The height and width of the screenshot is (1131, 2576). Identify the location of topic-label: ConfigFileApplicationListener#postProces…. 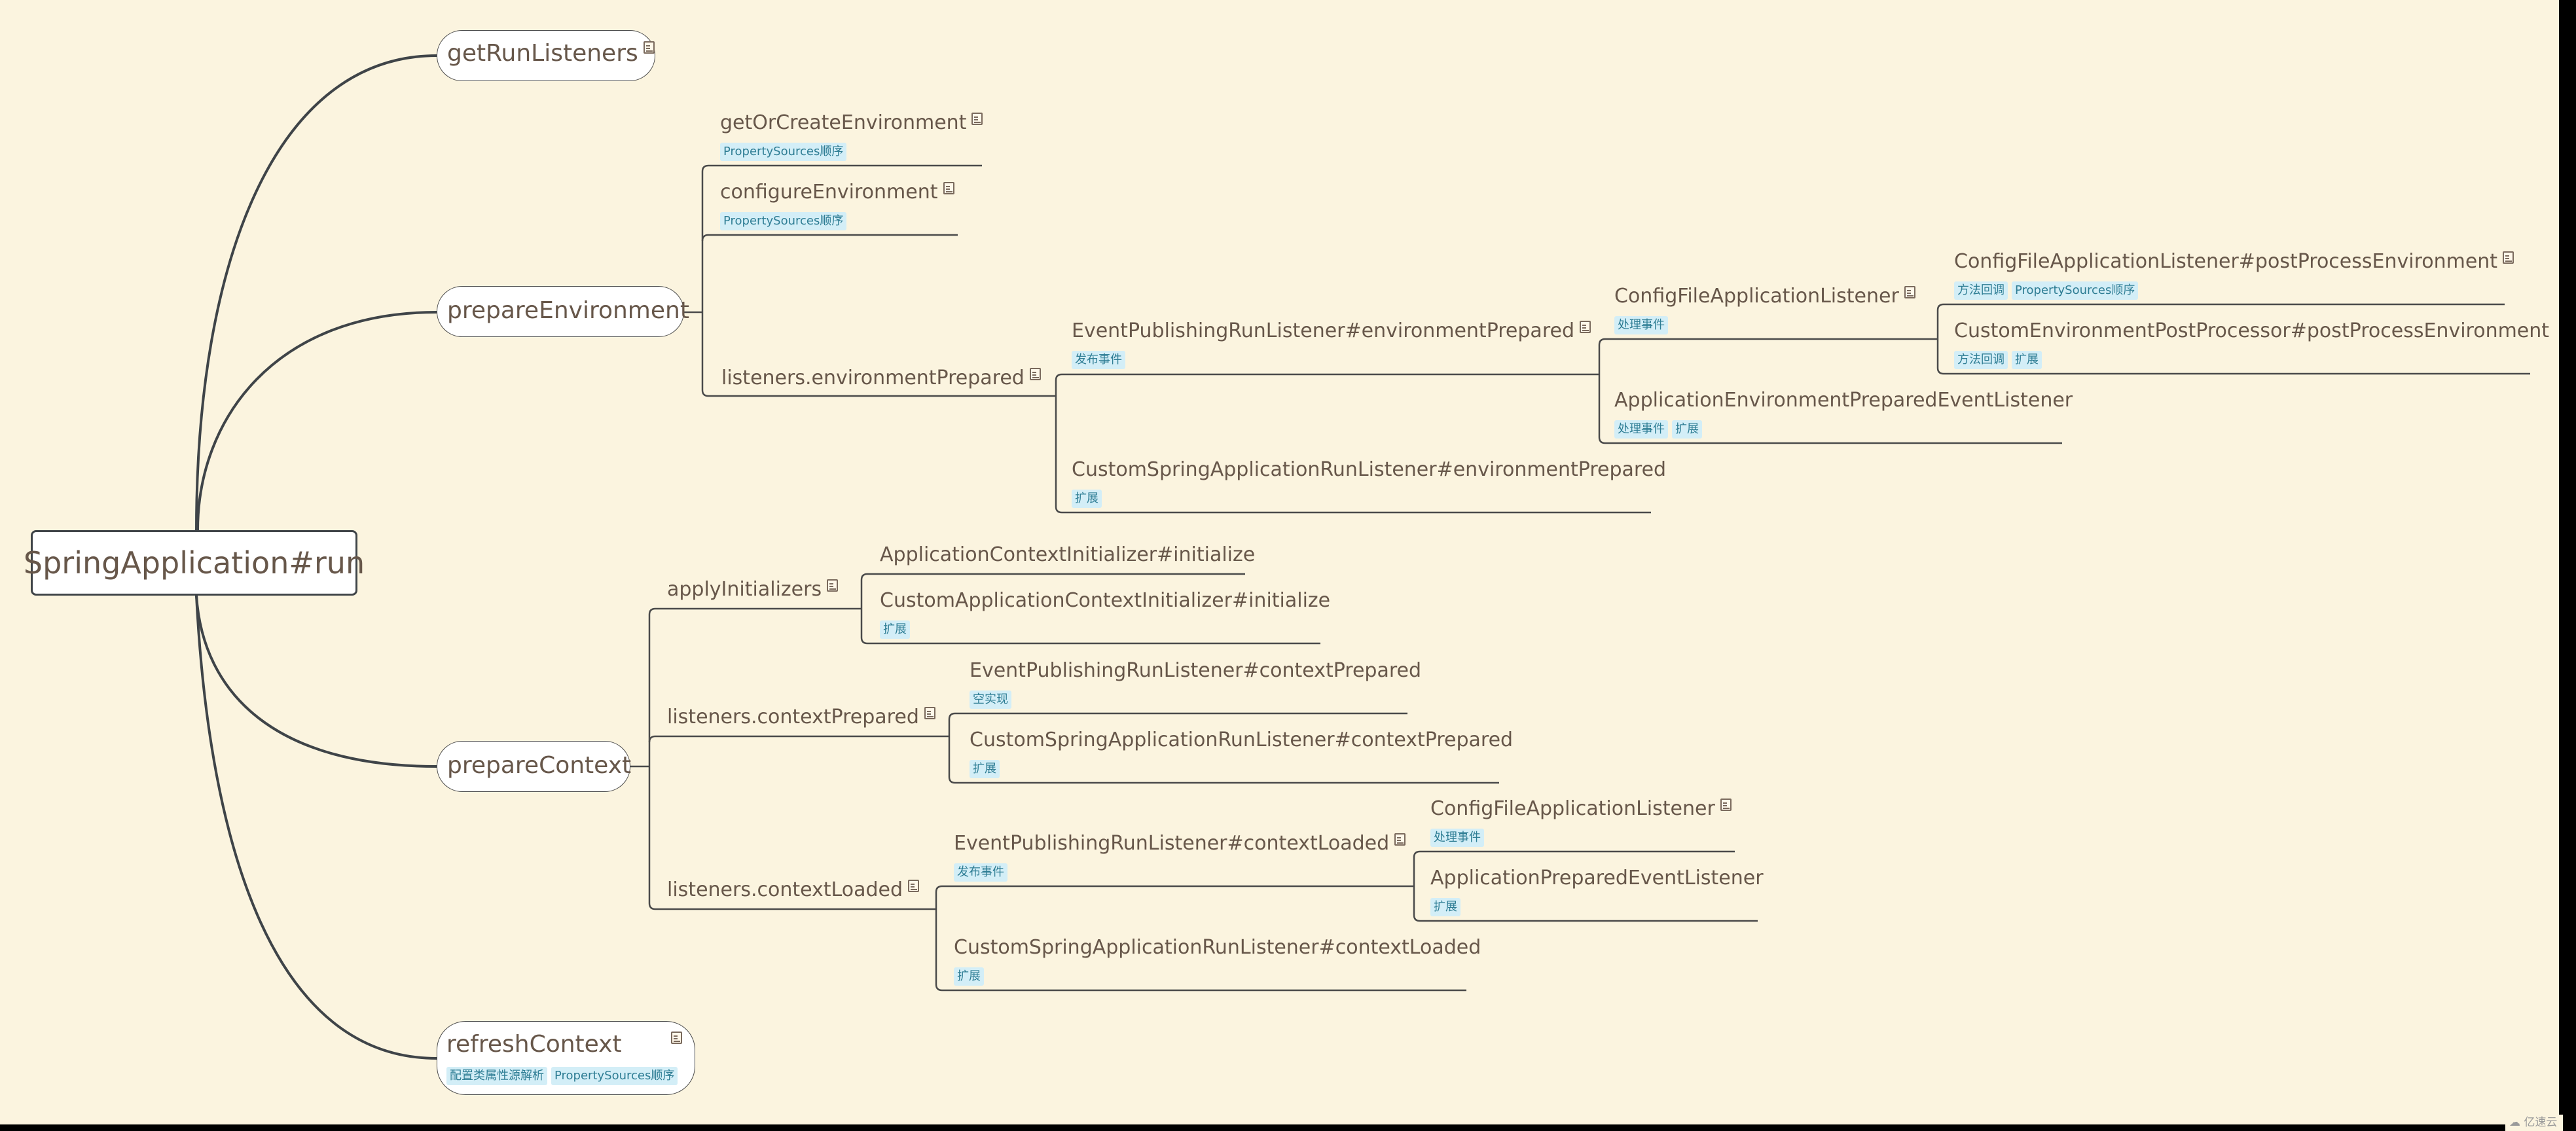
(2226, 261).